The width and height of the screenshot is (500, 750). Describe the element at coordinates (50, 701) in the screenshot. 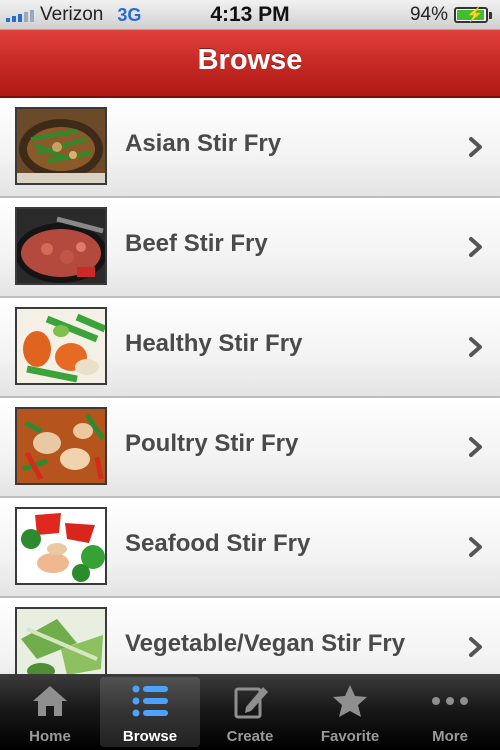

I see `home-icon` at that location.